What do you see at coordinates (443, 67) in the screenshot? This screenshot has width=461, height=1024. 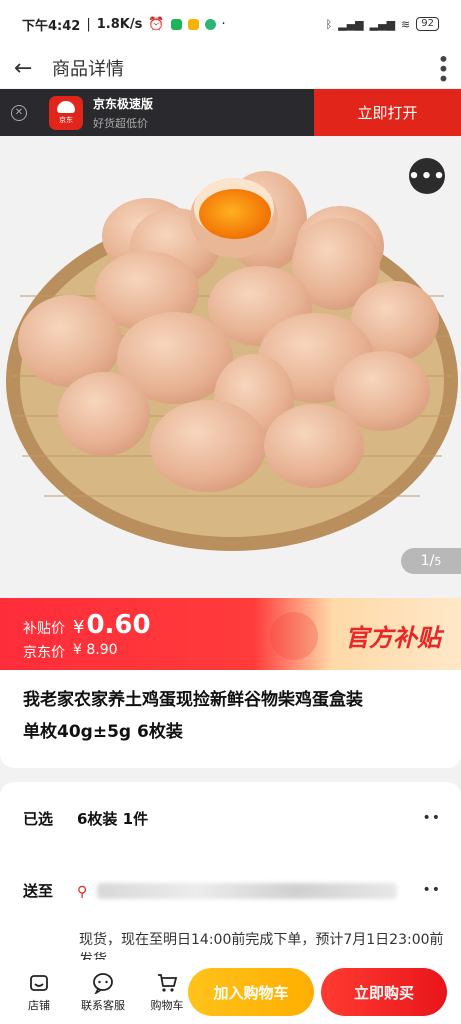 I see `more-vertical-icon: •••` at bounding box center [443, 67].